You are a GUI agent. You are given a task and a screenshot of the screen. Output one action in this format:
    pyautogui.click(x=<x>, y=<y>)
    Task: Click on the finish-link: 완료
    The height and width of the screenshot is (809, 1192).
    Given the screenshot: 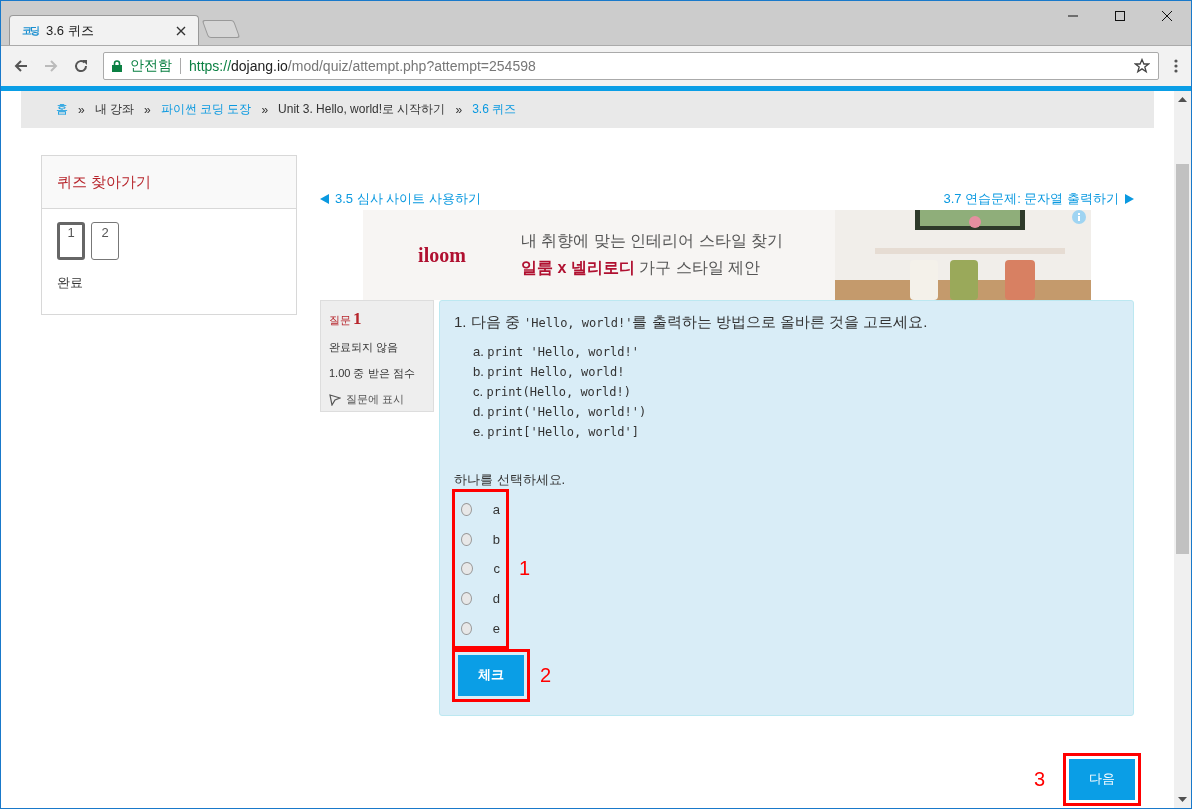 What is the action you would take?
    pyautogui.click(x=169, y=283)
    